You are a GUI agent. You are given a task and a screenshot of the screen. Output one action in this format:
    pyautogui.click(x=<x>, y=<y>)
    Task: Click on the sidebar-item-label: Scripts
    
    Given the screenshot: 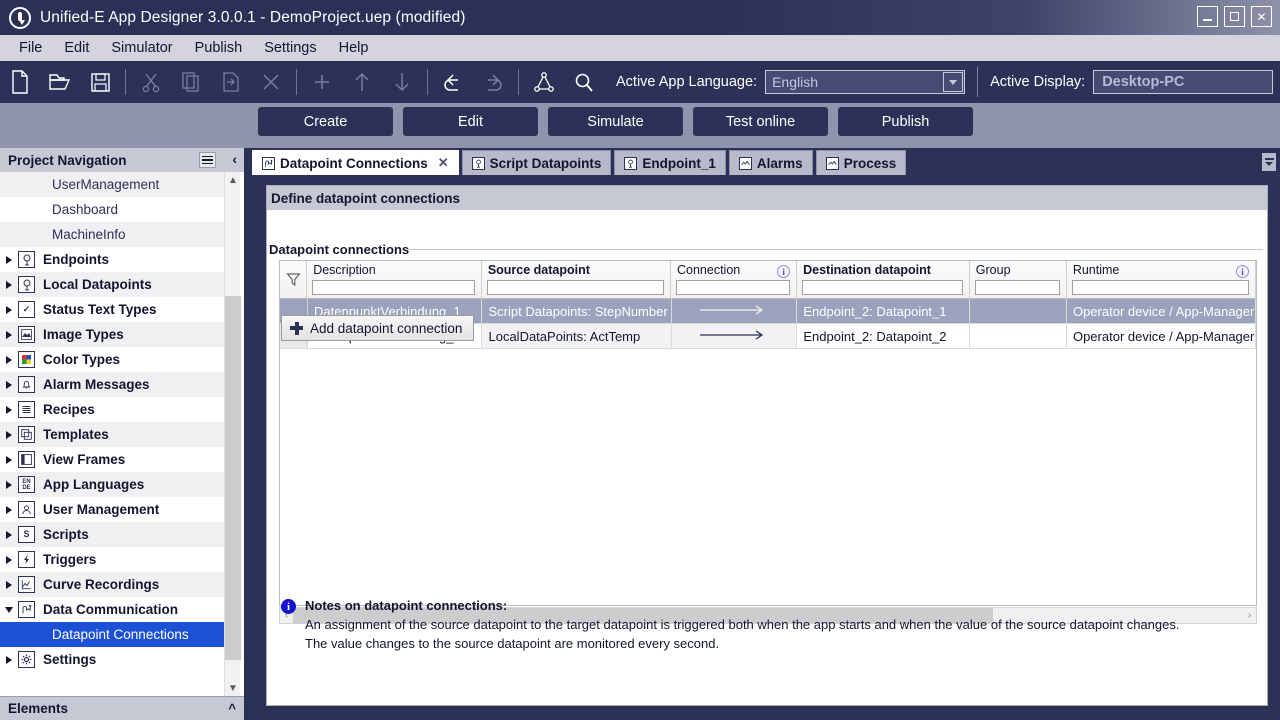 What is the action you would take?
    pyautogui.click(x=66, y=534)
    